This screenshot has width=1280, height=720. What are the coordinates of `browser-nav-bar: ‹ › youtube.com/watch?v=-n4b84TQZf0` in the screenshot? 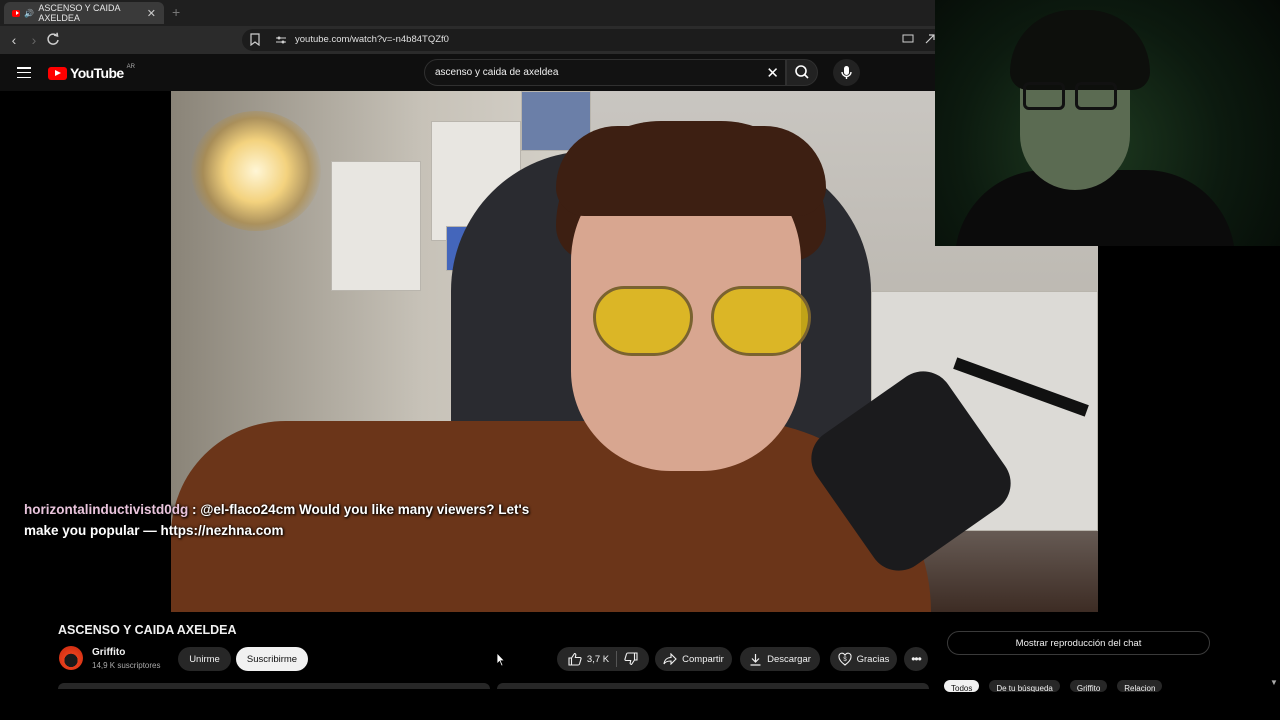 It's located at (468, 40).